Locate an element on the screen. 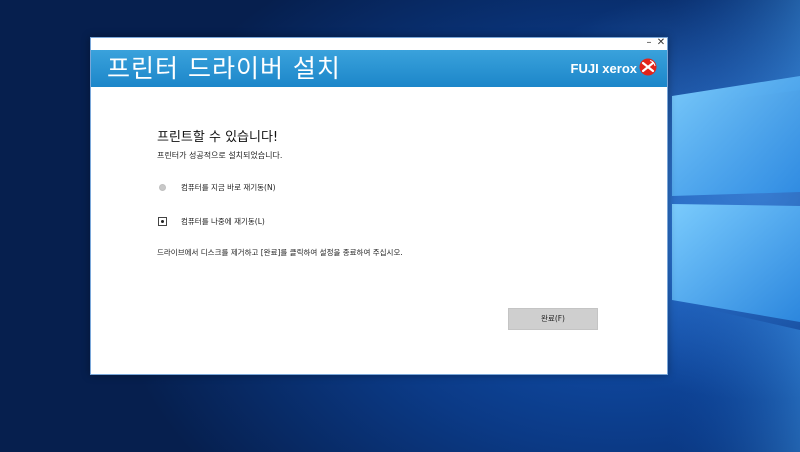 The width and height of the screenshot is (800, 452). fuji-xerox-logo-icon is located at coordinates (648, 67).